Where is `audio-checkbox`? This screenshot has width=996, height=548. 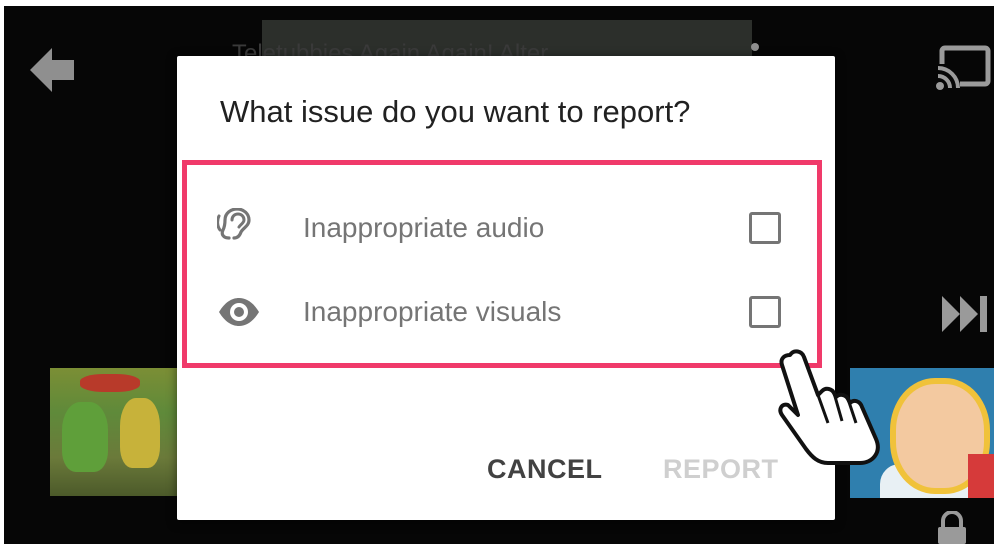 audio-checkbox is located at coordinates (765, 228).